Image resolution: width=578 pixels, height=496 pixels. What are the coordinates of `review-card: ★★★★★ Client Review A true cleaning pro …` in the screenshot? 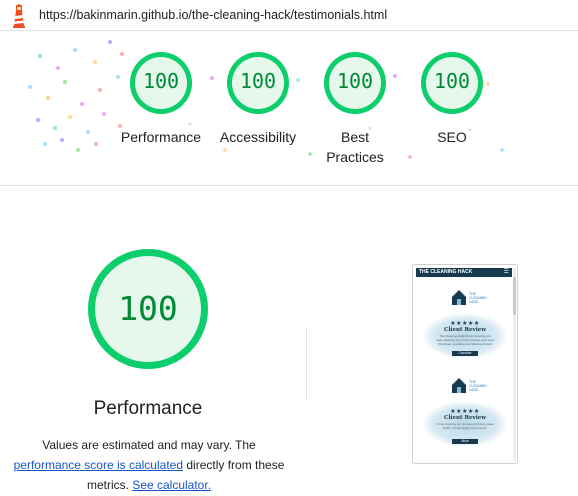 It's located at (465, 424).